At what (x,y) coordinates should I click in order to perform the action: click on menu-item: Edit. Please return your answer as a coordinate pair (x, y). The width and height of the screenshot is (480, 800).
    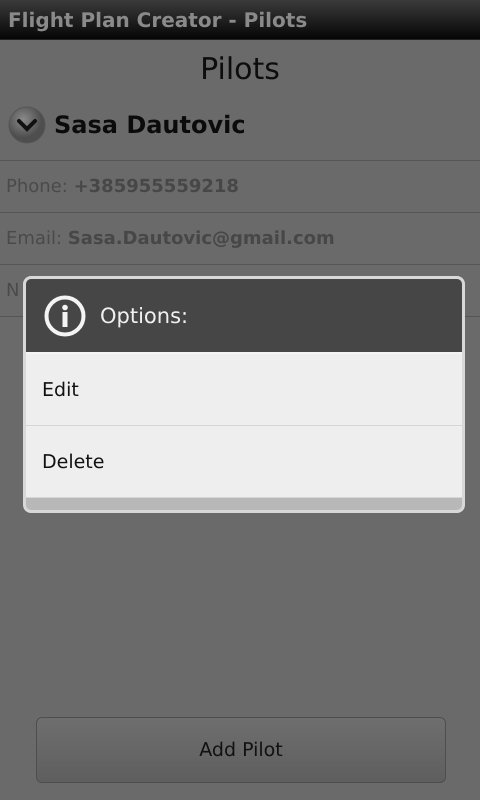
    Looking at the image, I should click on (244, 390).